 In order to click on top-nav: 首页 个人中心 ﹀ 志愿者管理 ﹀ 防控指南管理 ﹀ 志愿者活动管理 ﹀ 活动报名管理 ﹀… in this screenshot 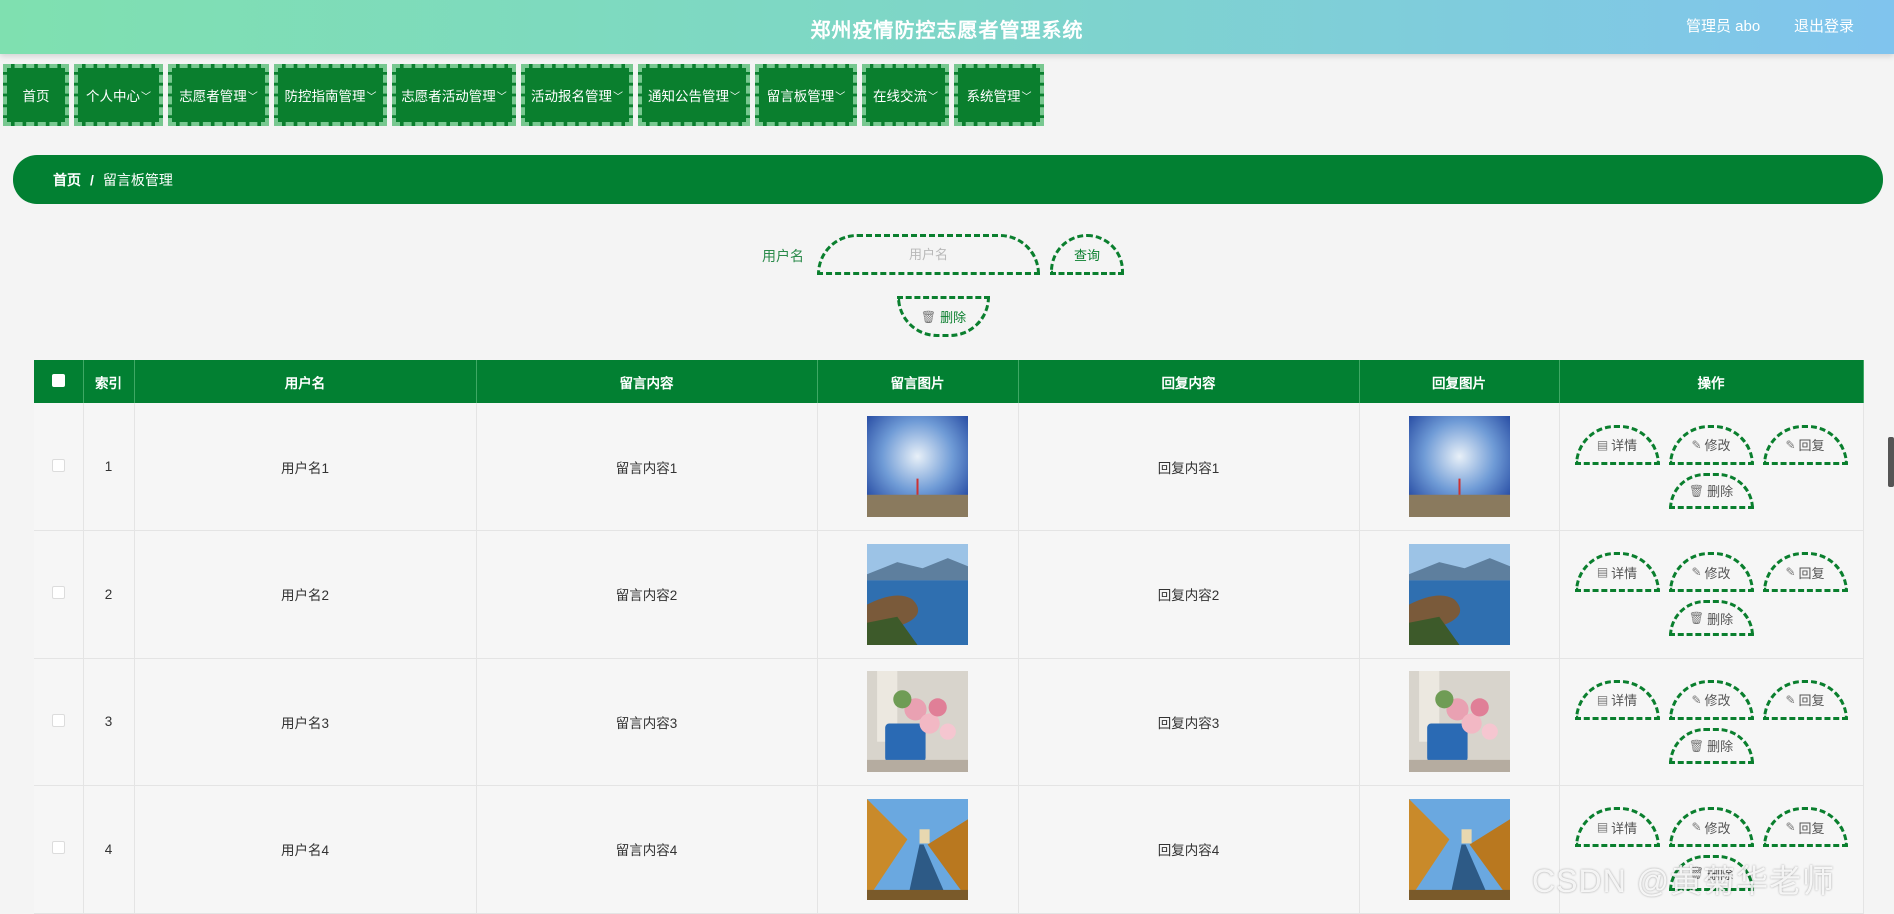, I will do `click(523, 95)`.